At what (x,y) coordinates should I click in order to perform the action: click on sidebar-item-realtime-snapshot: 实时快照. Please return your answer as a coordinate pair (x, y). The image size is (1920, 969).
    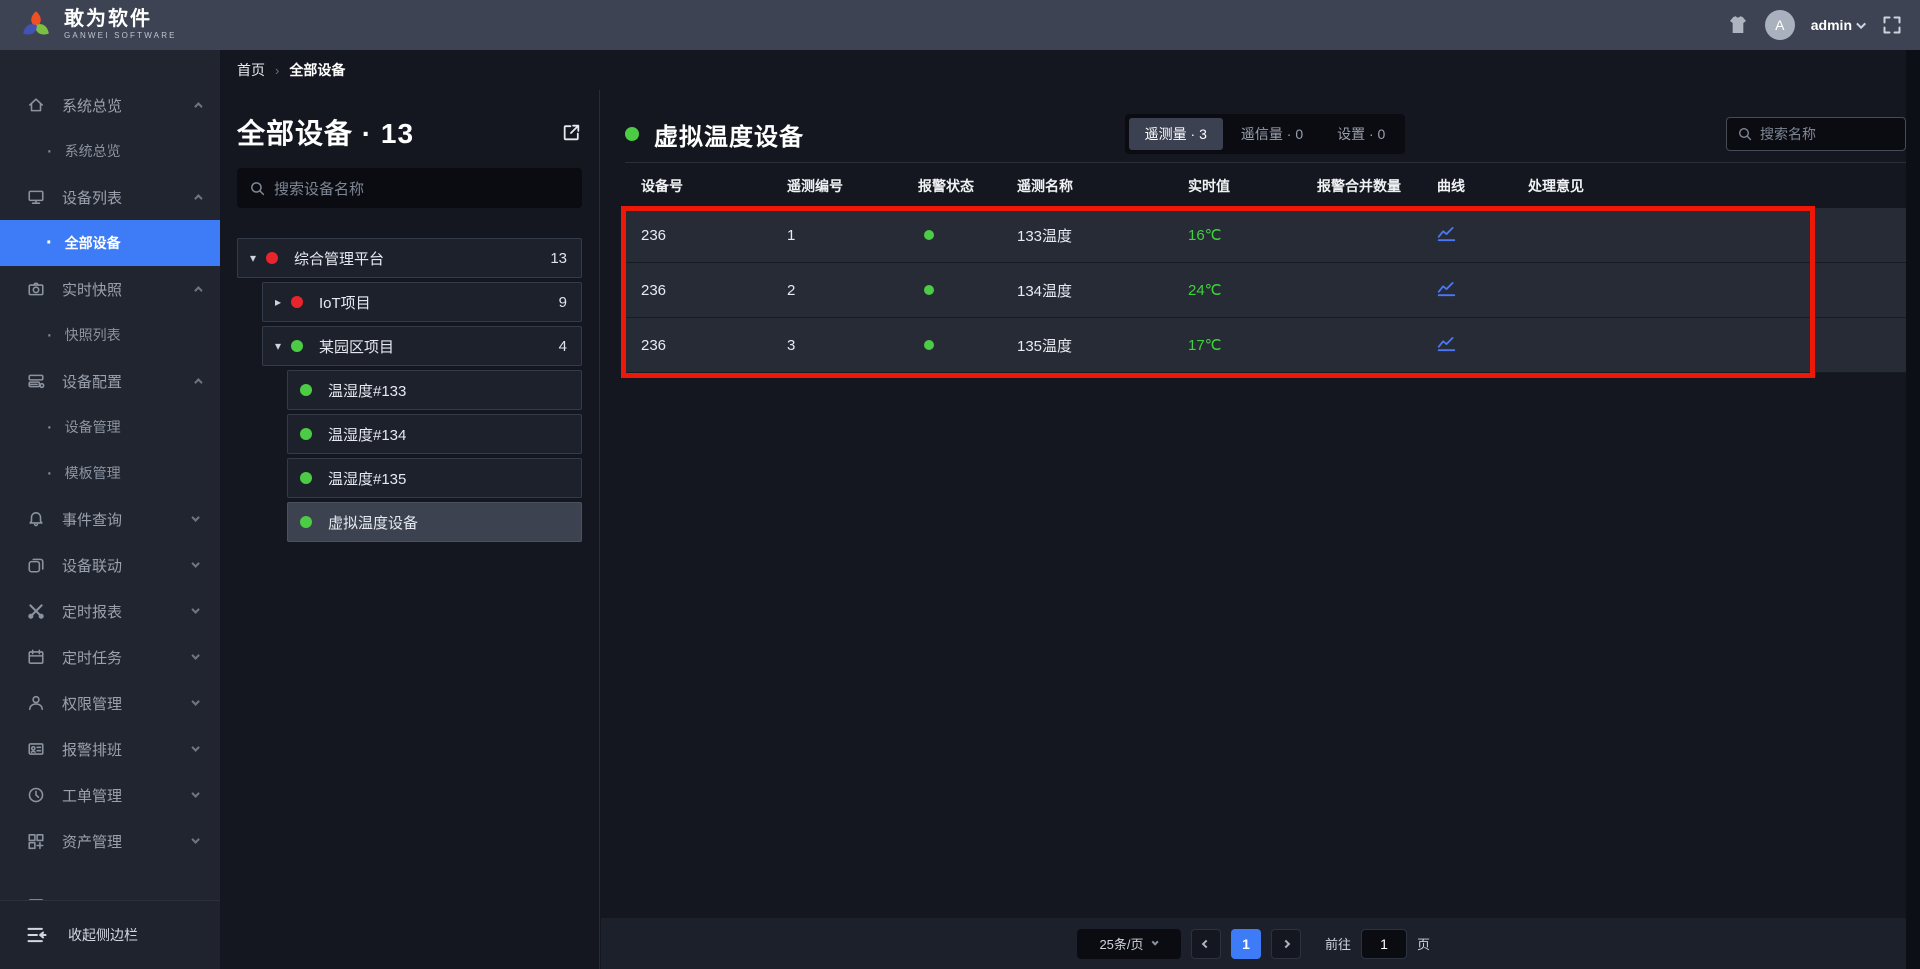
    Looking at the image, I should click on (110, 289).